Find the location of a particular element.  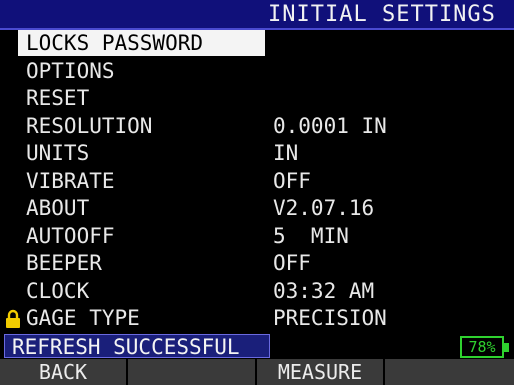

status-bar: REFRESH SUCCESSFUL 78% is located at coordinates (257, 346).